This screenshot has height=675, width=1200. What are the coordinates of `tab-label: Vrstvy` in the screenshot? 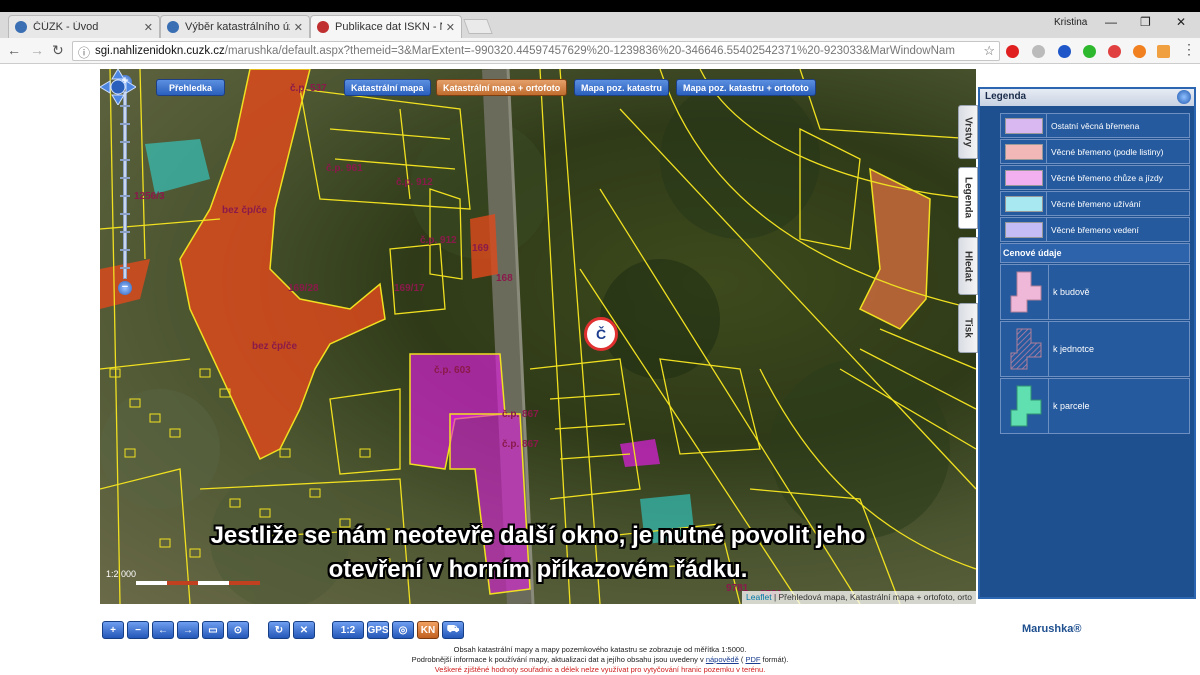 It's located at (968, 132).